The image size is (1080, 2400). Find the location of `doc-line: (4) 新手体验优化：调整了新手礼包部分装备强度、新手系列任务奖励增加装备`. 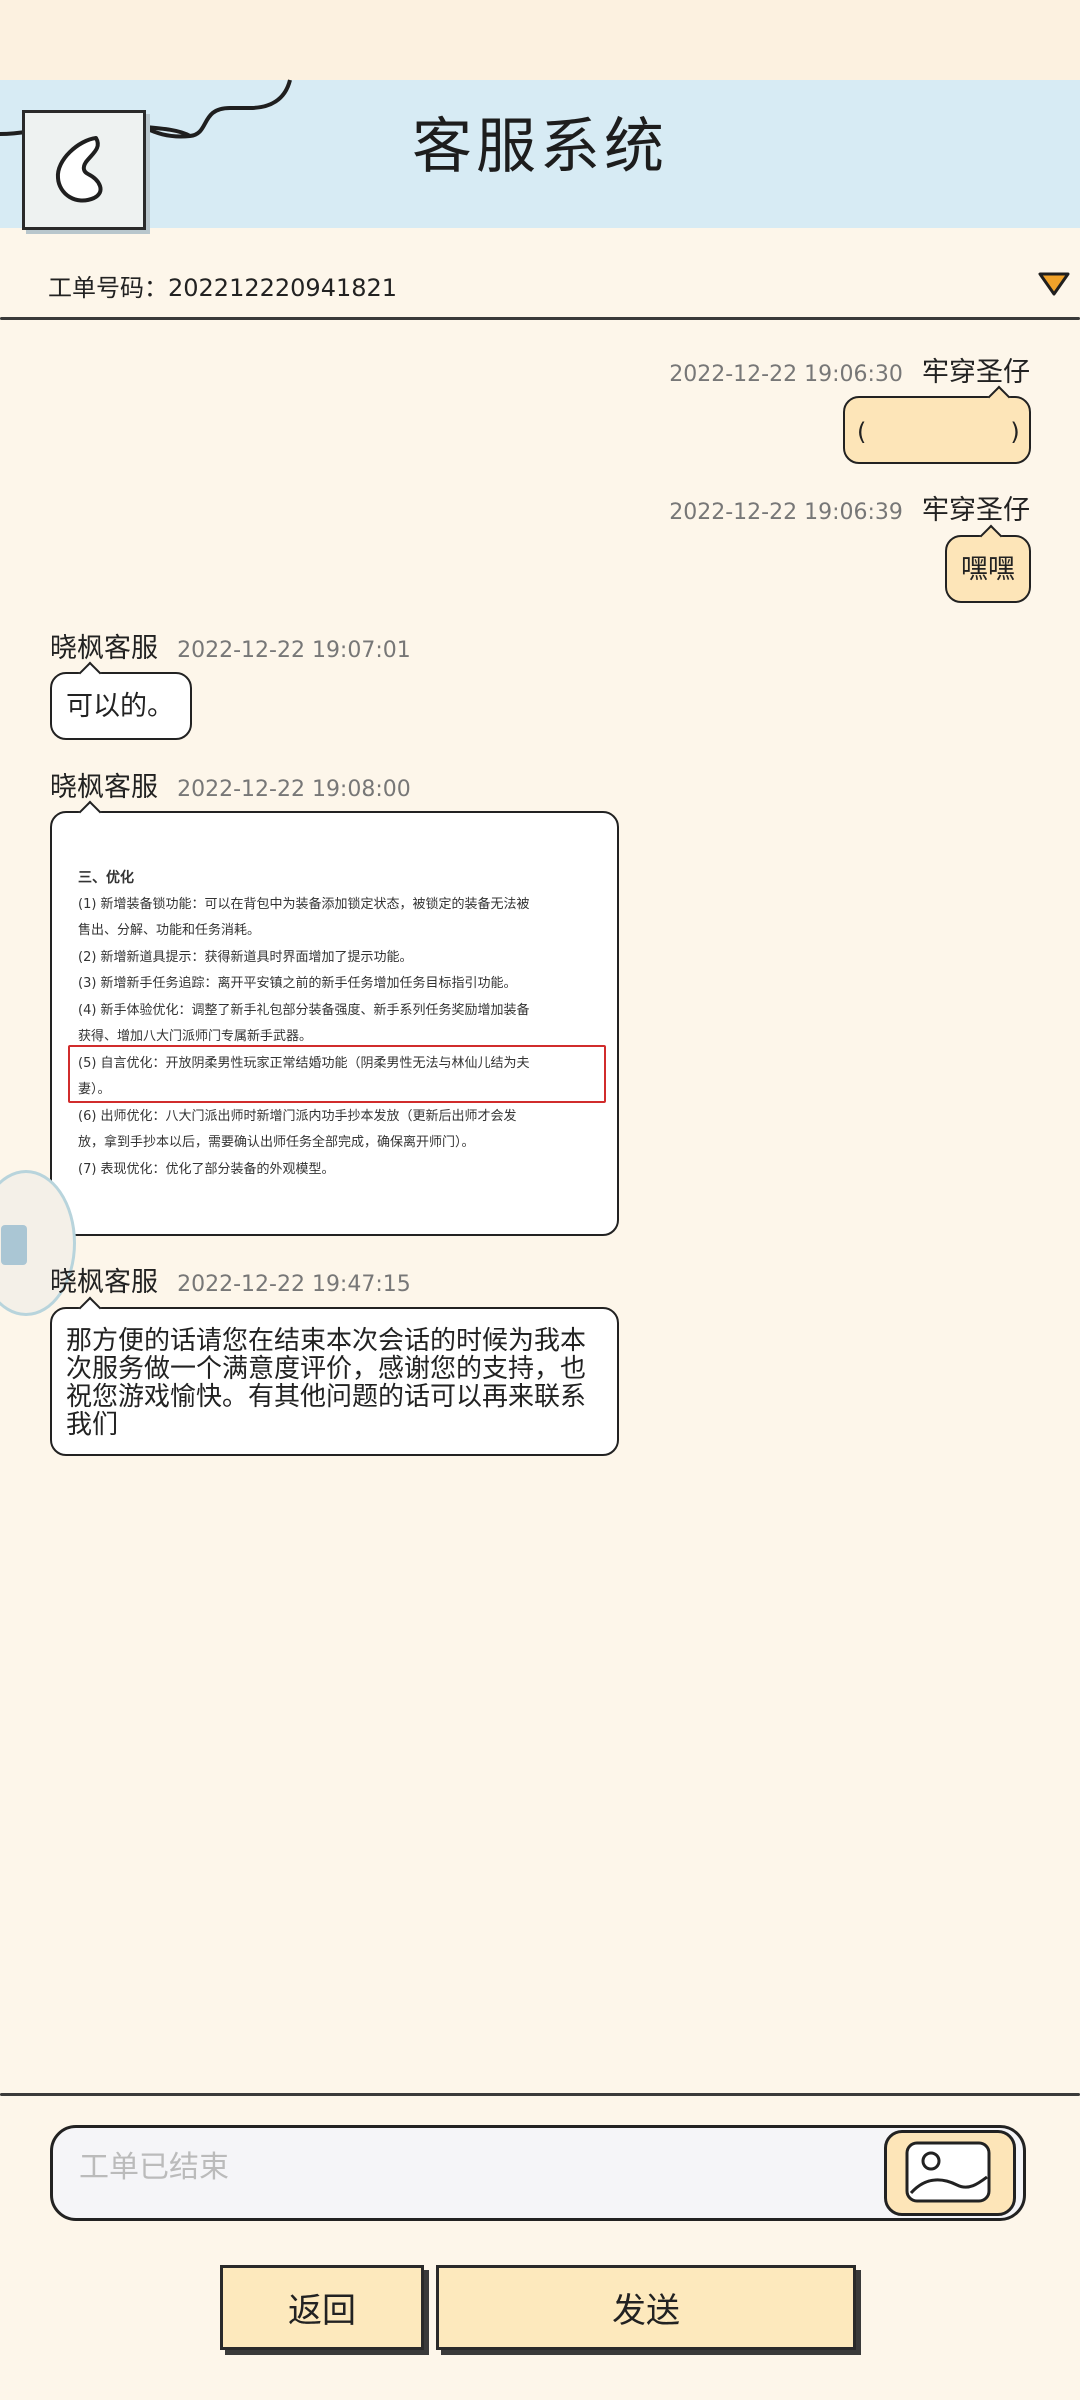

doc-line: (4) 新手体验优化：调整了新手礼包部分装备强度、新手系列任务奖励增加装备 is located at coordinates (304, 1010).